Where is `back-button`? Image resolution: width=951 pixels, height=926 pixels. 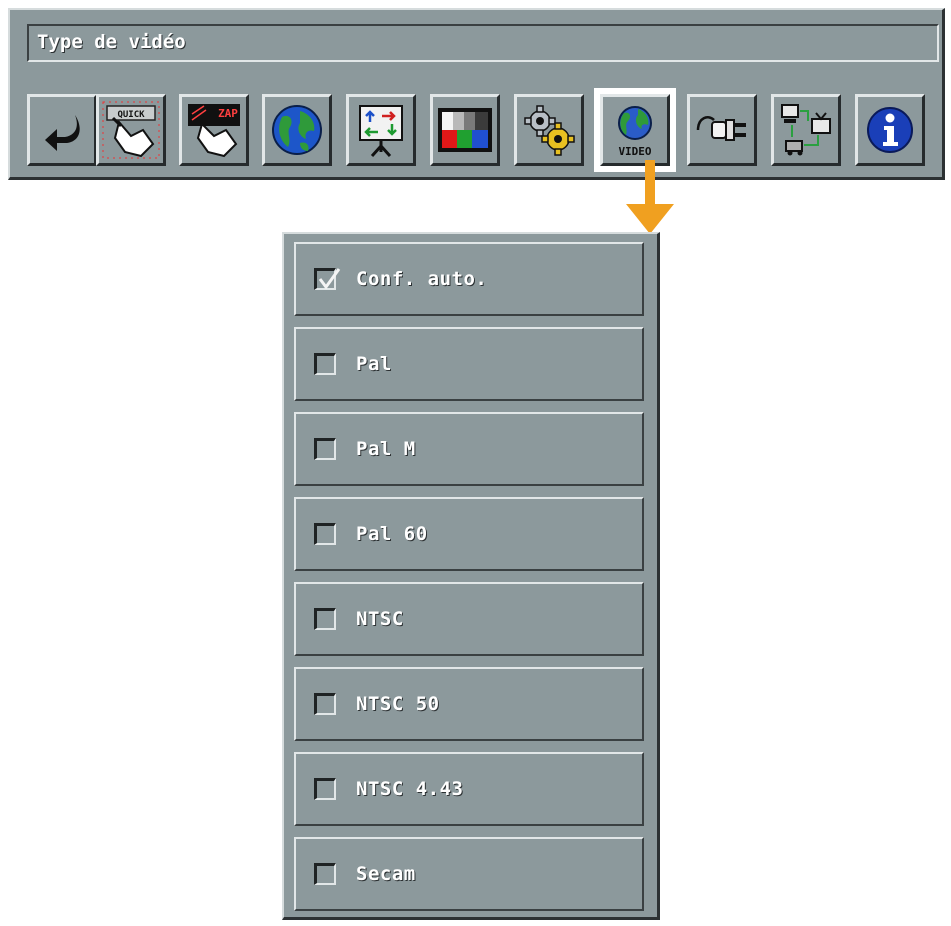
back-button is located at coordinates (62, 130).